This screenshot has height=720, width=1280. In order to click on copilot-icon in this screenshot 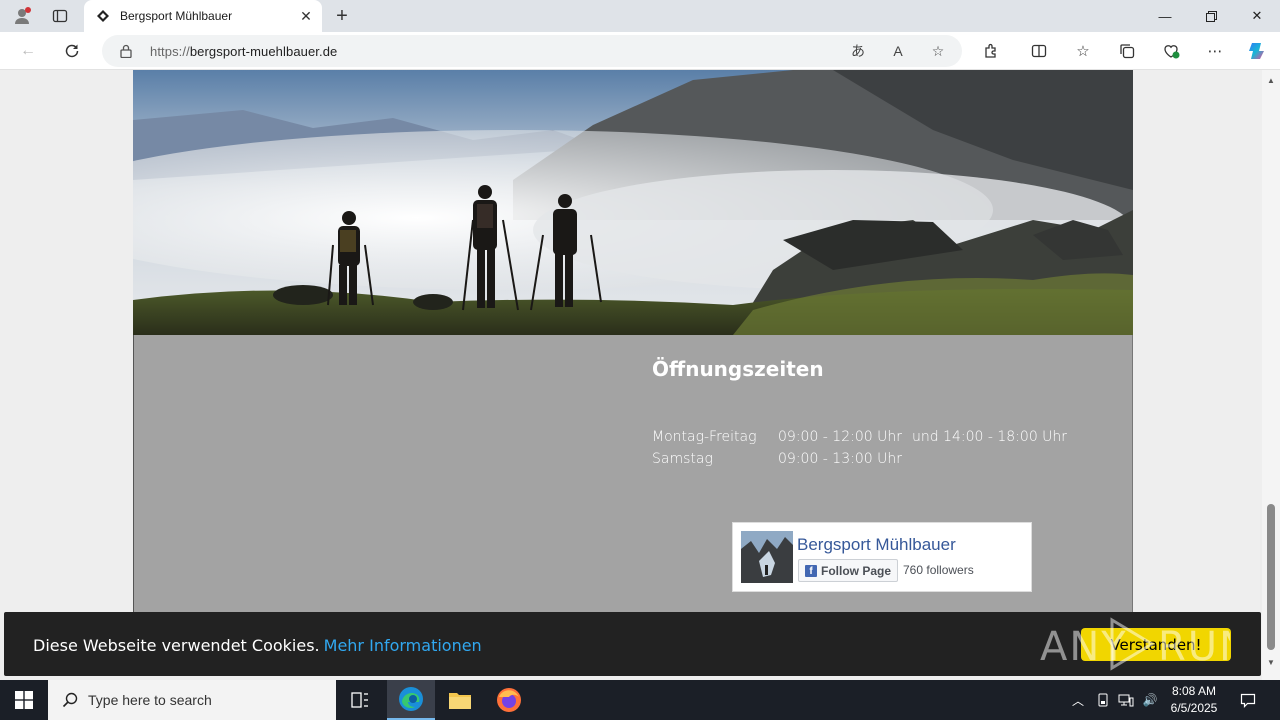, I will do `click(1257, 51)`.